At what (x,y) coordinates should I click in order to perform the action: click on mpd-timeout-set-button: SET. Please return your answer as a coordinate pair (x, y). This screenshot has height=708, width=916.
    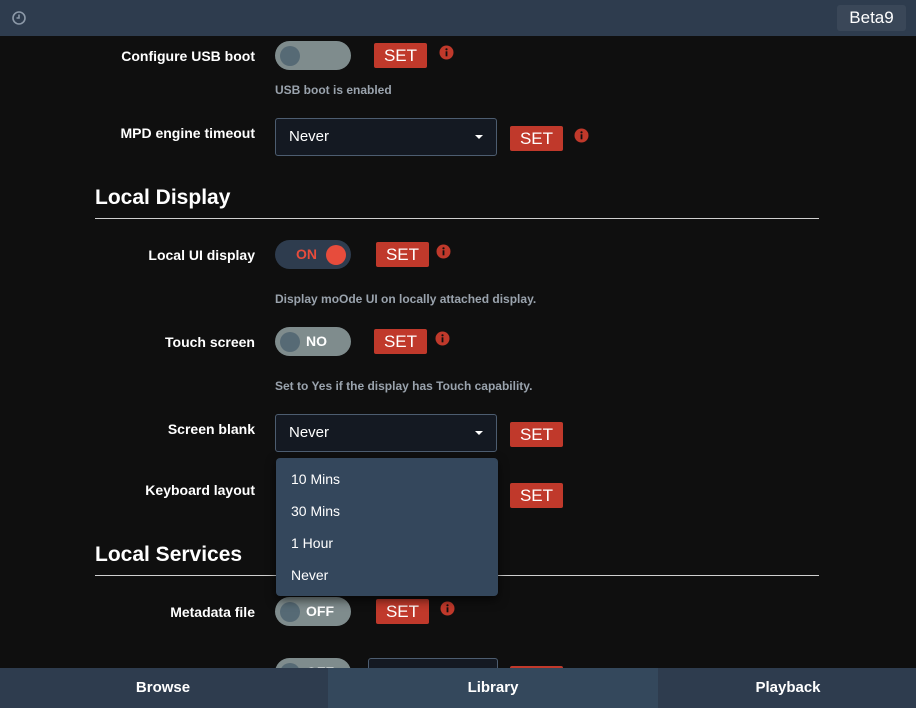
    Looking at the image, I should click on (536, 138).